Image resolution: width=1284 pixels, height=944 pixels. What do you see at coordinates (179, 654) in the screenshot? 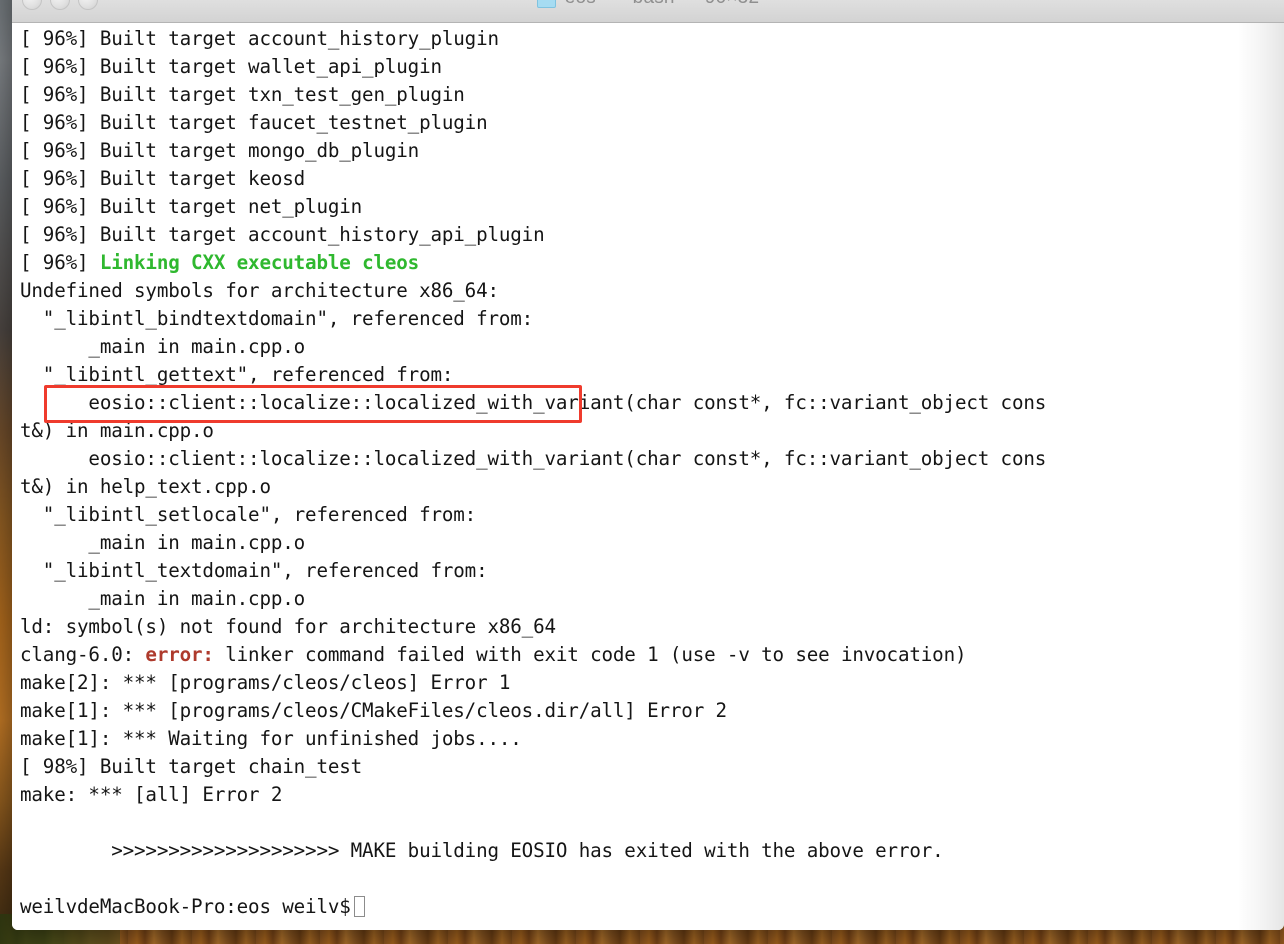
I see `error-keyword: error:` at bounding box center [179, 654].